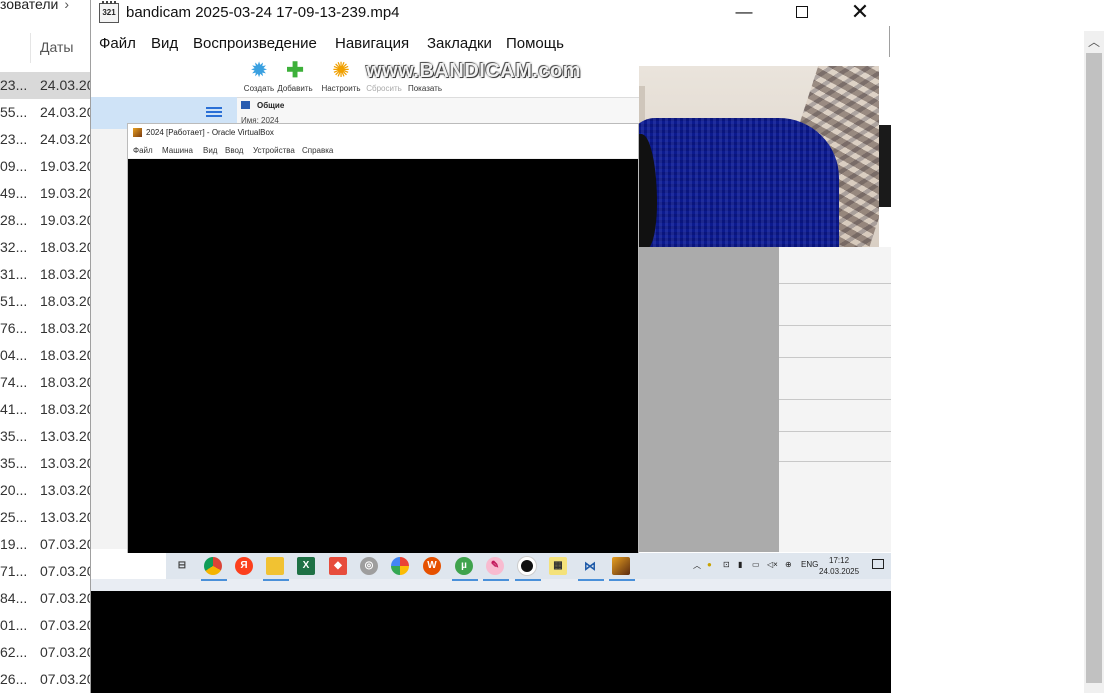 The image size is (1104, 693). What do you see at coordinates (369, 566) in the screenshot?
I see `app-gray-icon: ◎` at bounding box center [369, 566].